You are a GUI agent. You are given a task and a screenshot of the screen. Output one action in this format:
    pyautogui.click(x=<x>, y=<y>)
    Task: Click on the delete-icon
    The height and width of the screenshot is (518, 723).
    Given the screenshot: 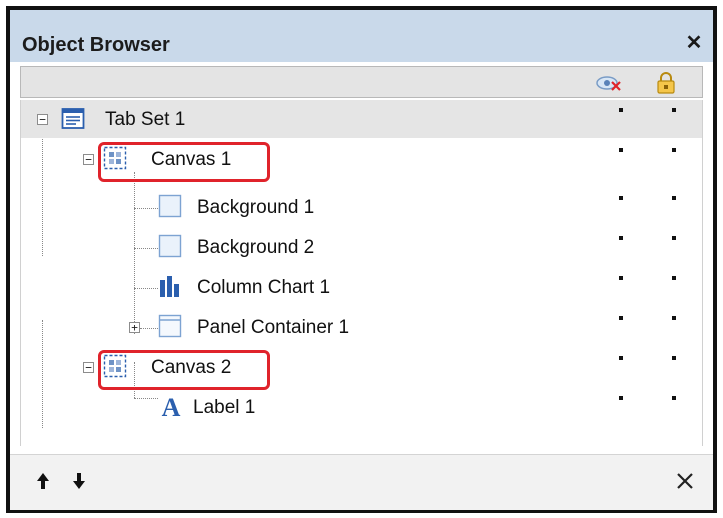 What is the action you would take?
    pyautogui.click(x=685, y=481)
    